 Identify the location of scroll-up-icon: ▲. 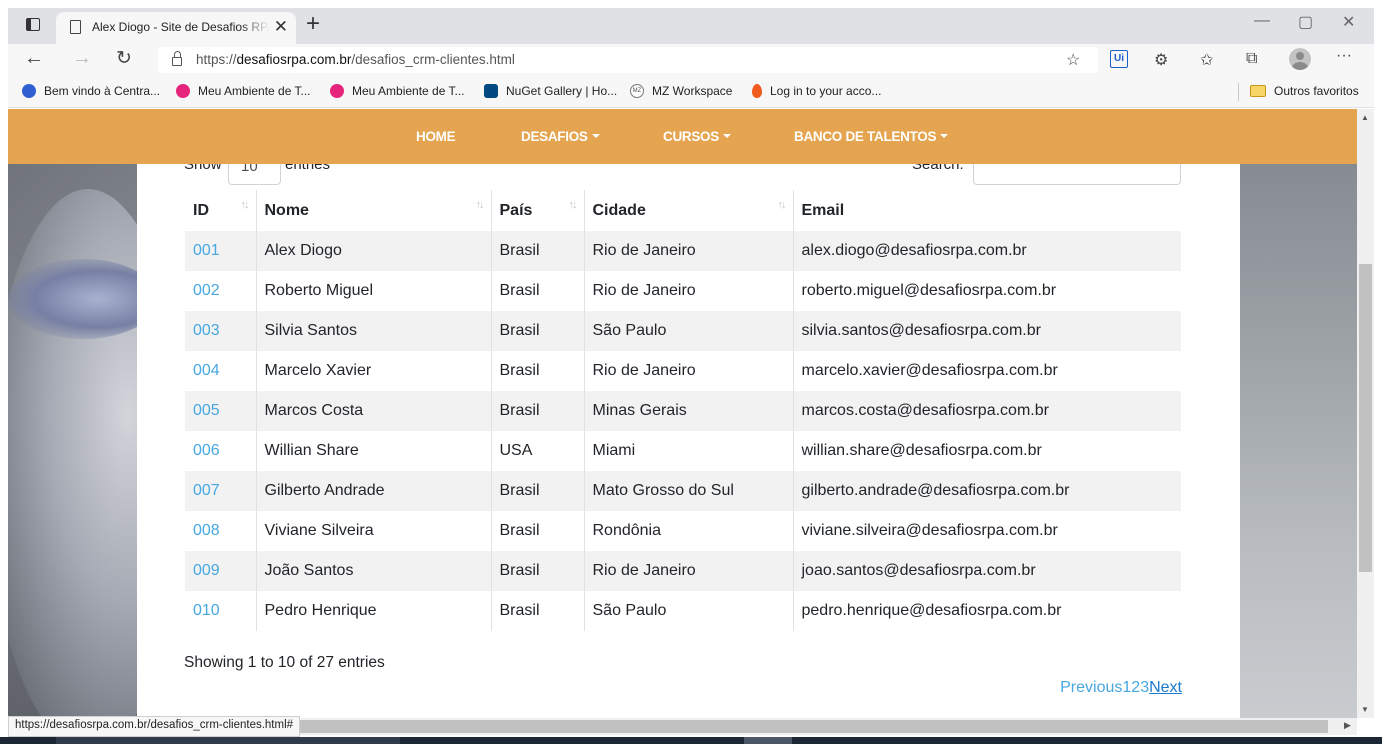
(1365, 117).